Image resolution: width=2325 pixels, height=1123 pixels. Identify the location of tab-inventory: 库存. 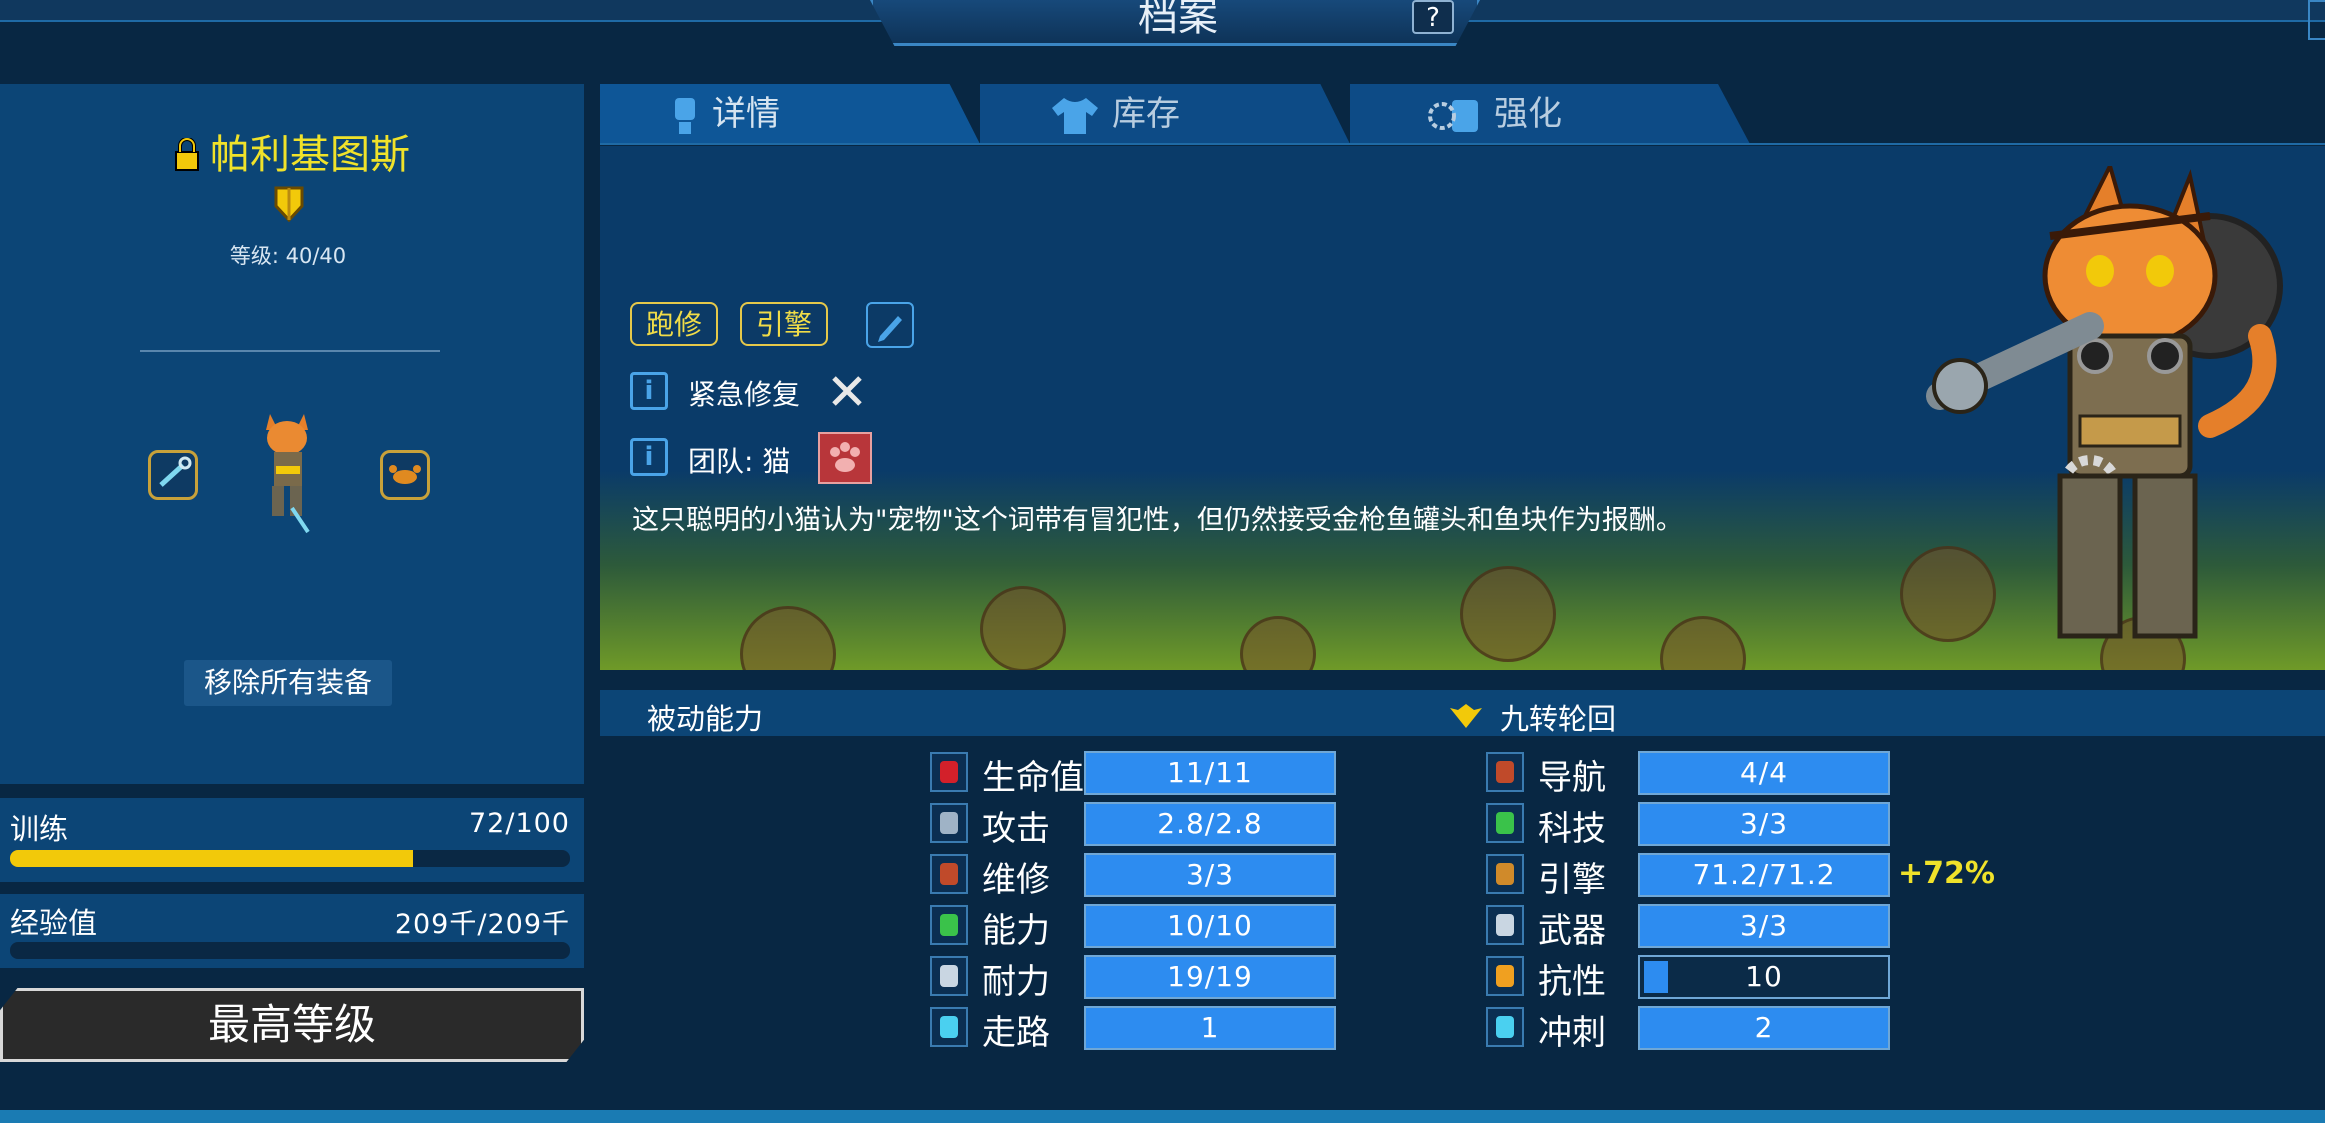
(1165, 114).